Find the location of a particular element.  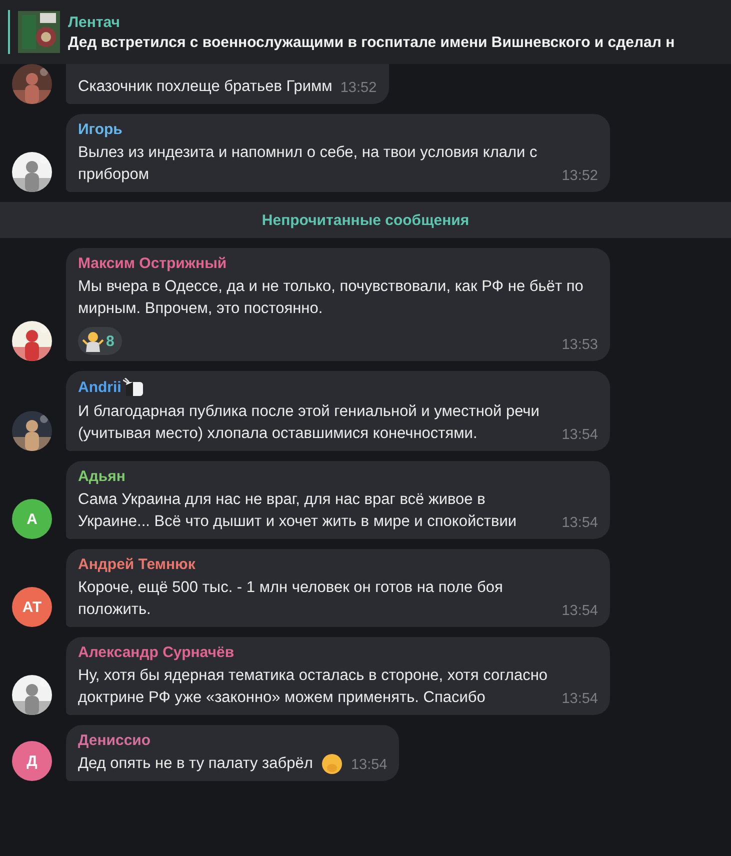

sender-name: Андрей Темнюк is located at coordinates (137, 565).